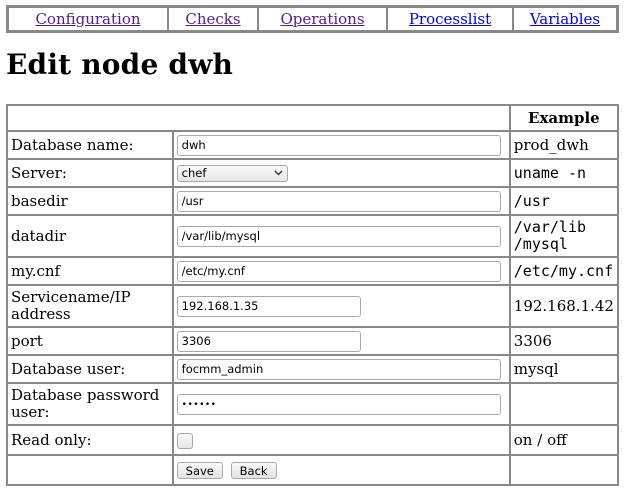  I want to click on example-basedir: /usr, so click(563, 201).